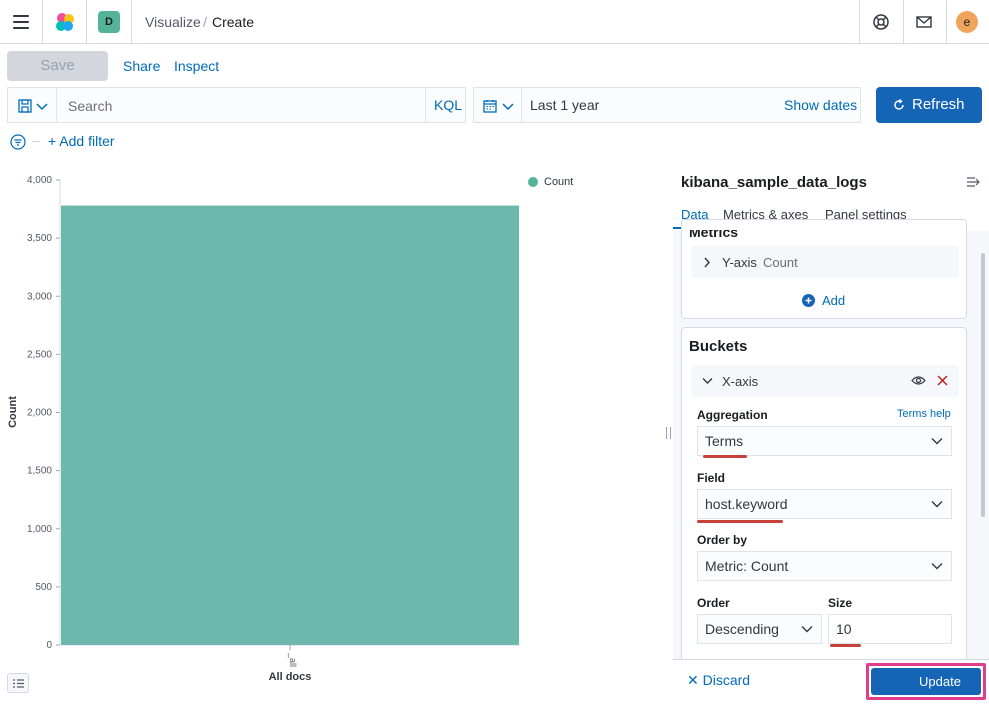 Image resolution: width=989 pixels, height=707 pixels. I want to click on share-link: Share, so click(141, 66).